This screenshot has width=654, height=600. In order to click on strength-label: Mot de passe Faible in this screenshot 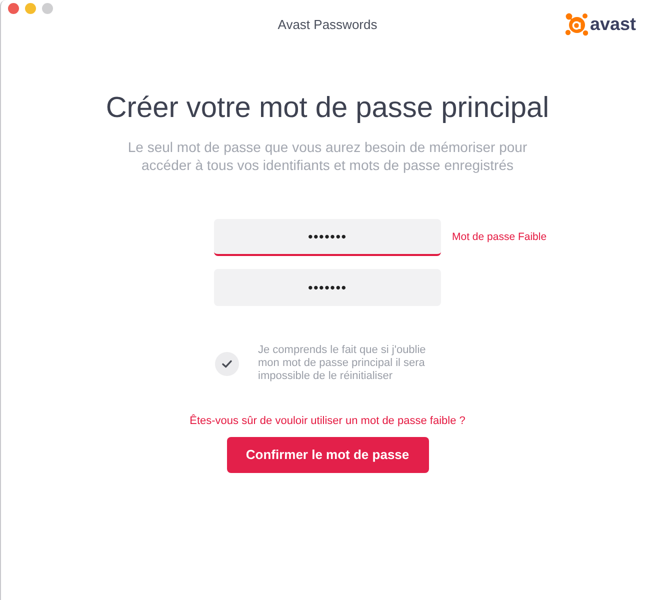, I will do `click(499, 237)`.